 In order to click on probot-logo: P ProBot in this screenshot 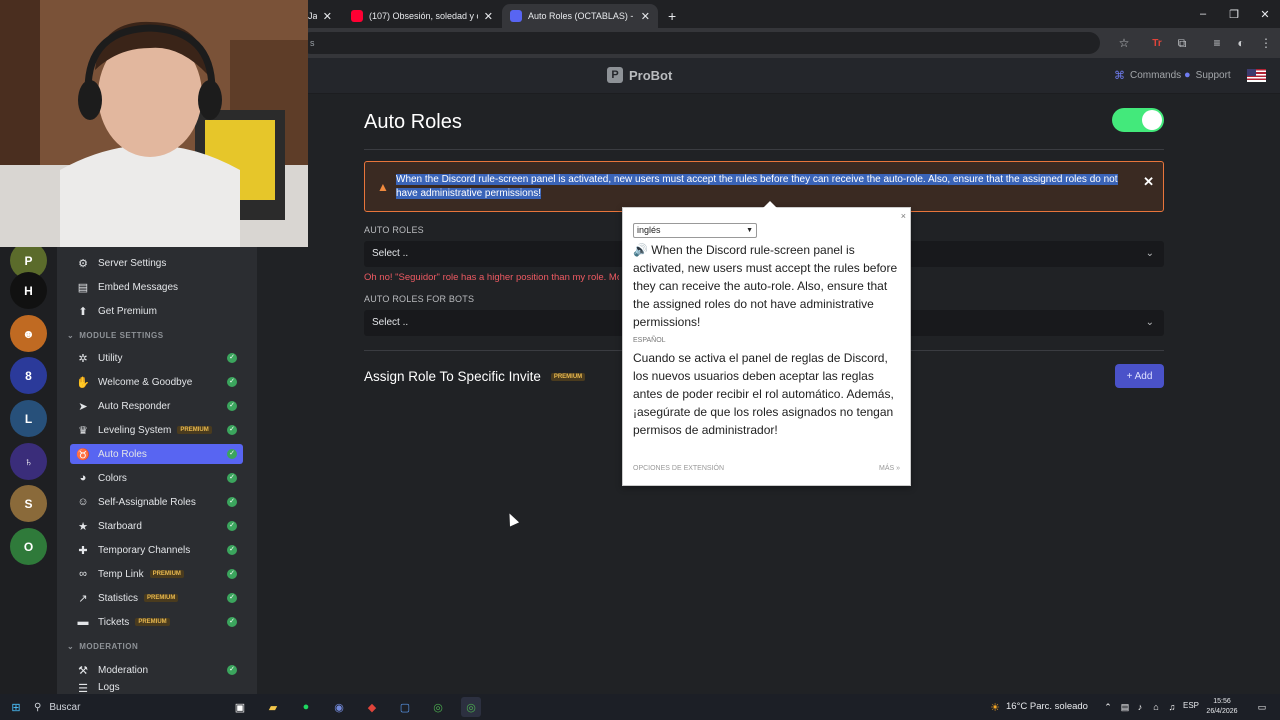, I will do `click(639, 75)`.